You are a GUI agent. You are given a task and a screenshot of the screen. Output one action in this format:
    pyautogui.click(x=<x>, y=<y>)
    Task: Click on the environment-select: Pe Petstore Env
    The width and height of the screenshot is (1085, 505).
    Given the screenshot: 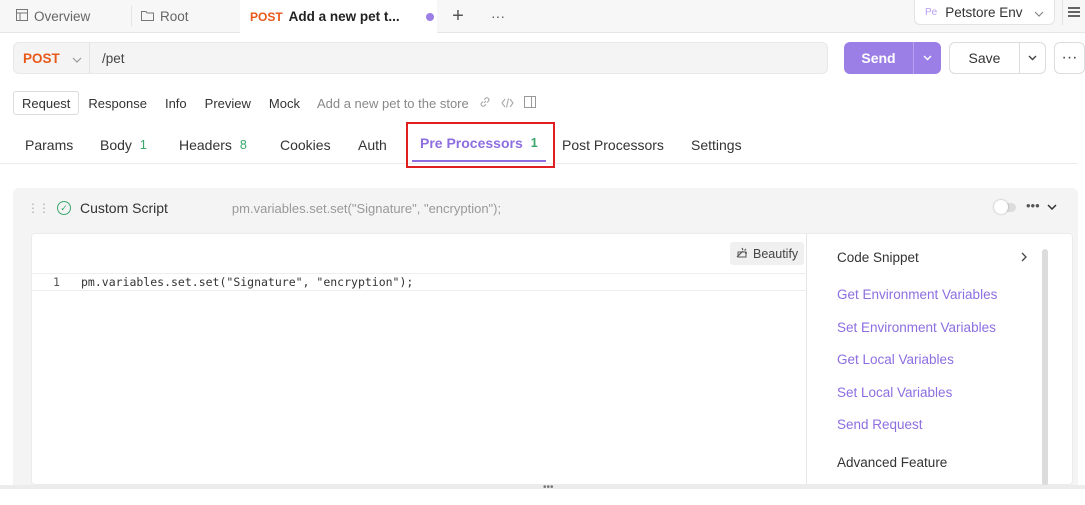 What is the action you would take?
    pyautogui.click(x=984, y=12)
    